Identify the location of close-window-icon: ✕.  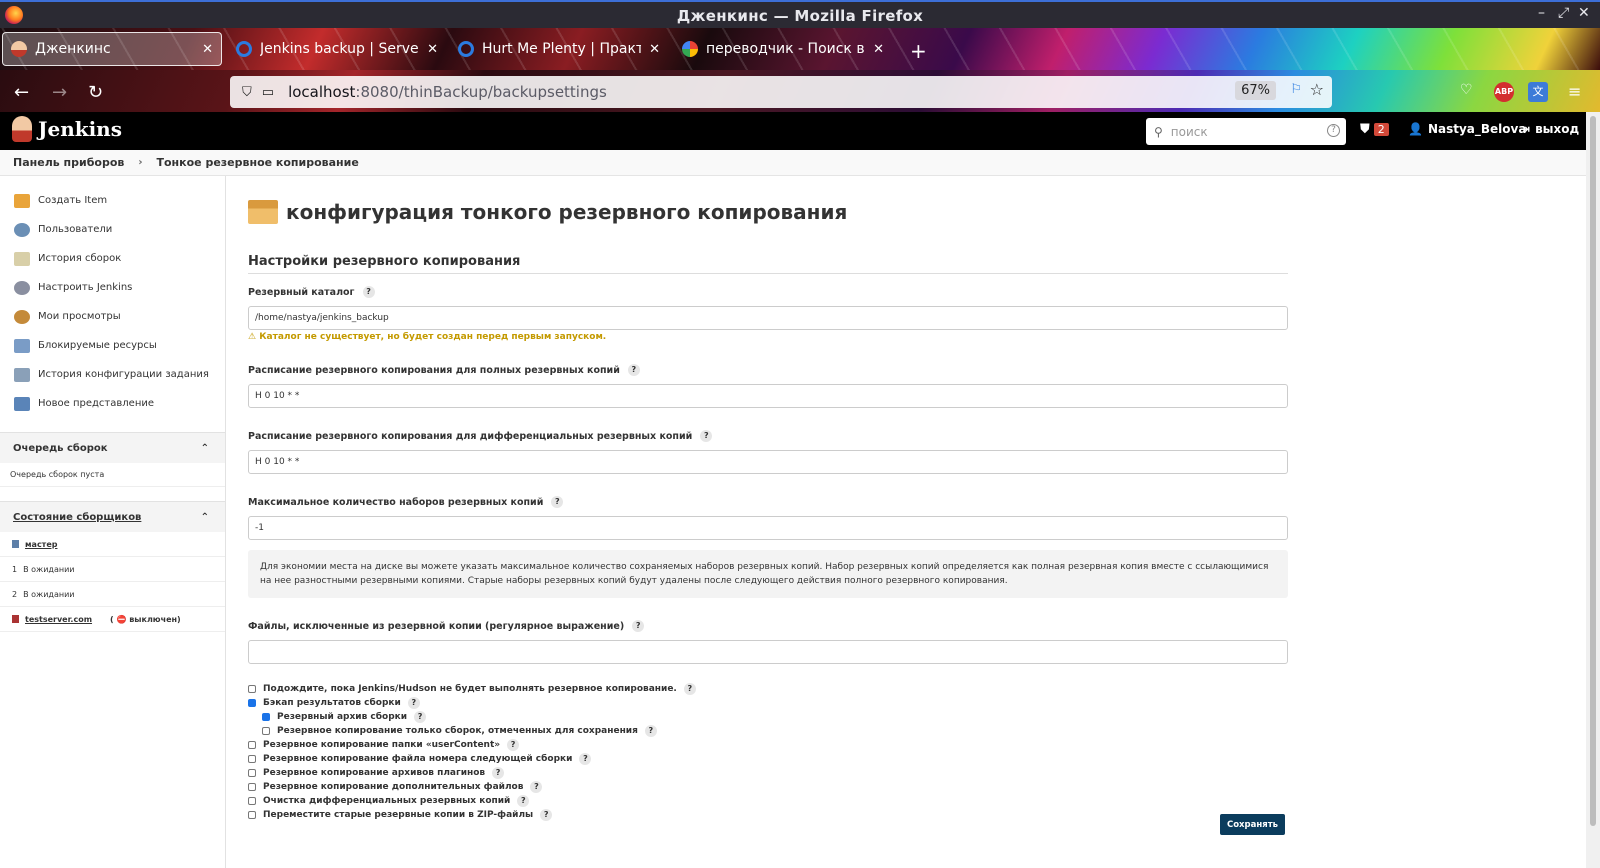
(1584, 13).